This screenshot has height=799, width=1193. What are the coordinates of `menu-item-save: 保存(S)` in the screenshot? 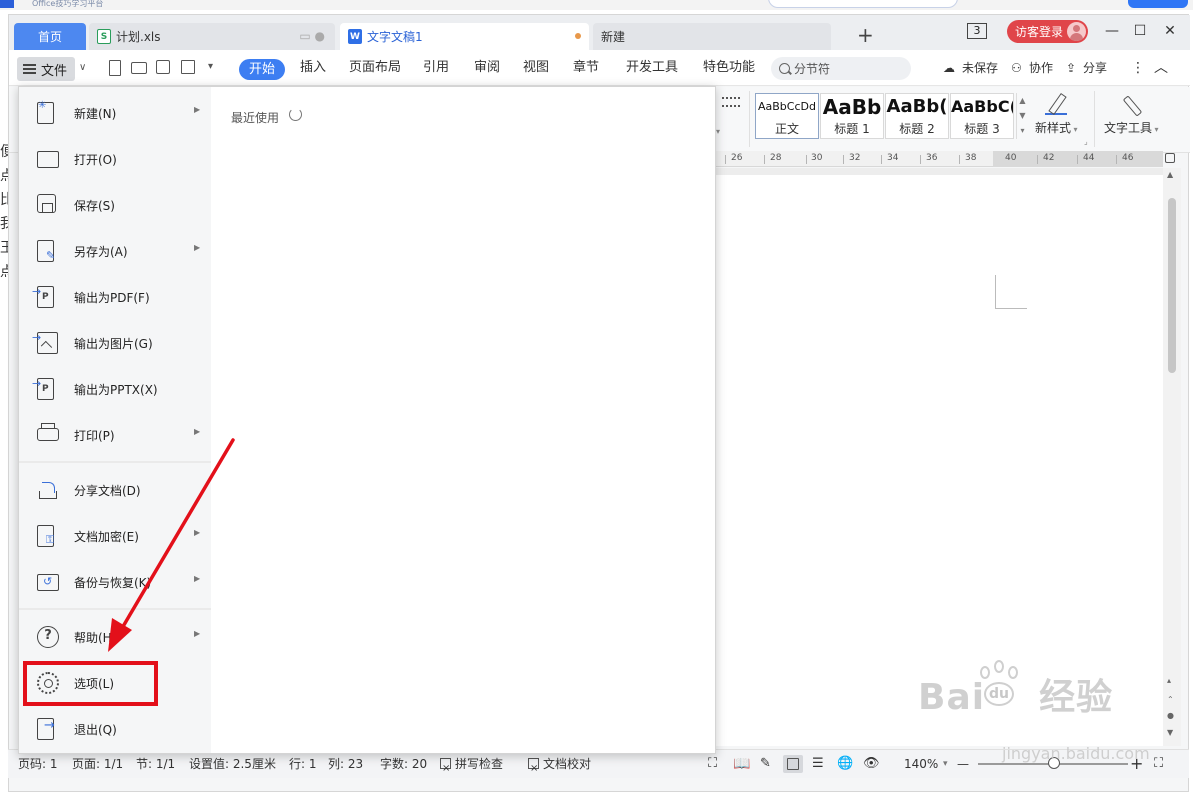 It's located at (115, 205).